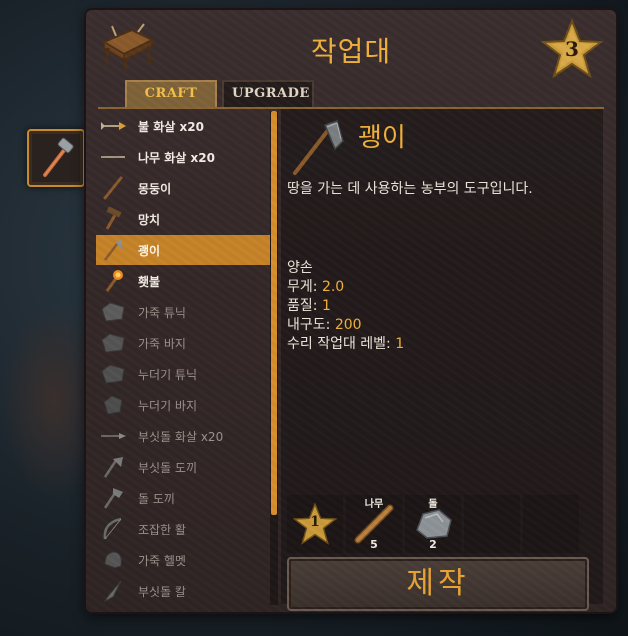  What do you see at coordinates (183, 281) in the screenshot?
I see `recipe-row: 횃불` at bounding box center [183, 281].